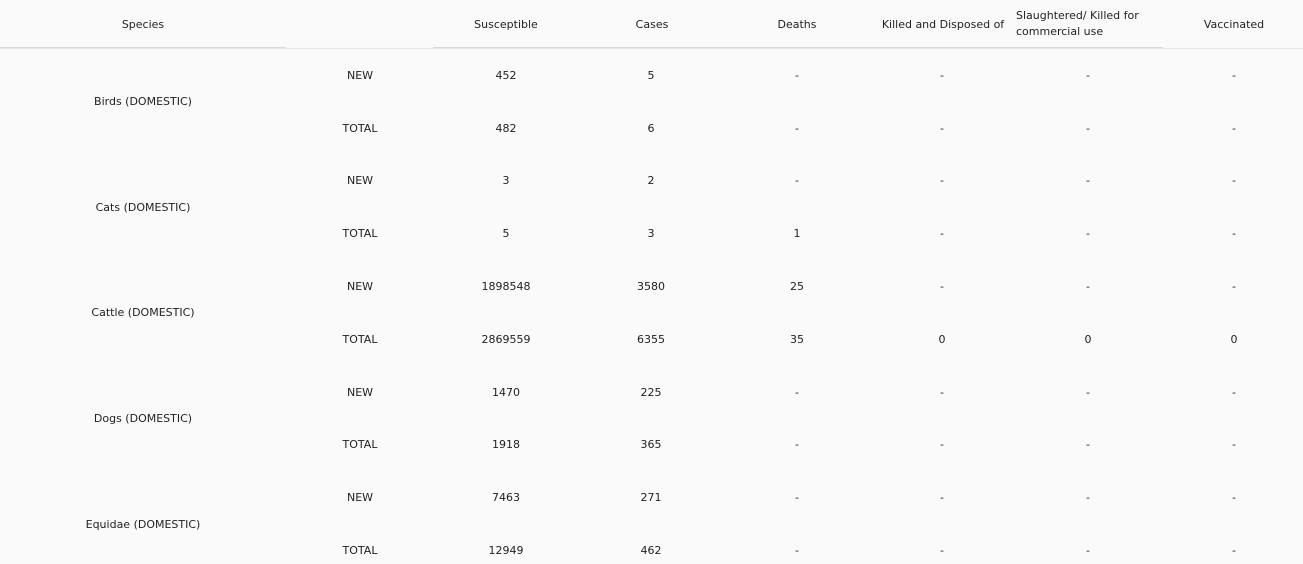 The image size is (1303, 564). I want to click on deaths-value: 1, so click(797, 233).